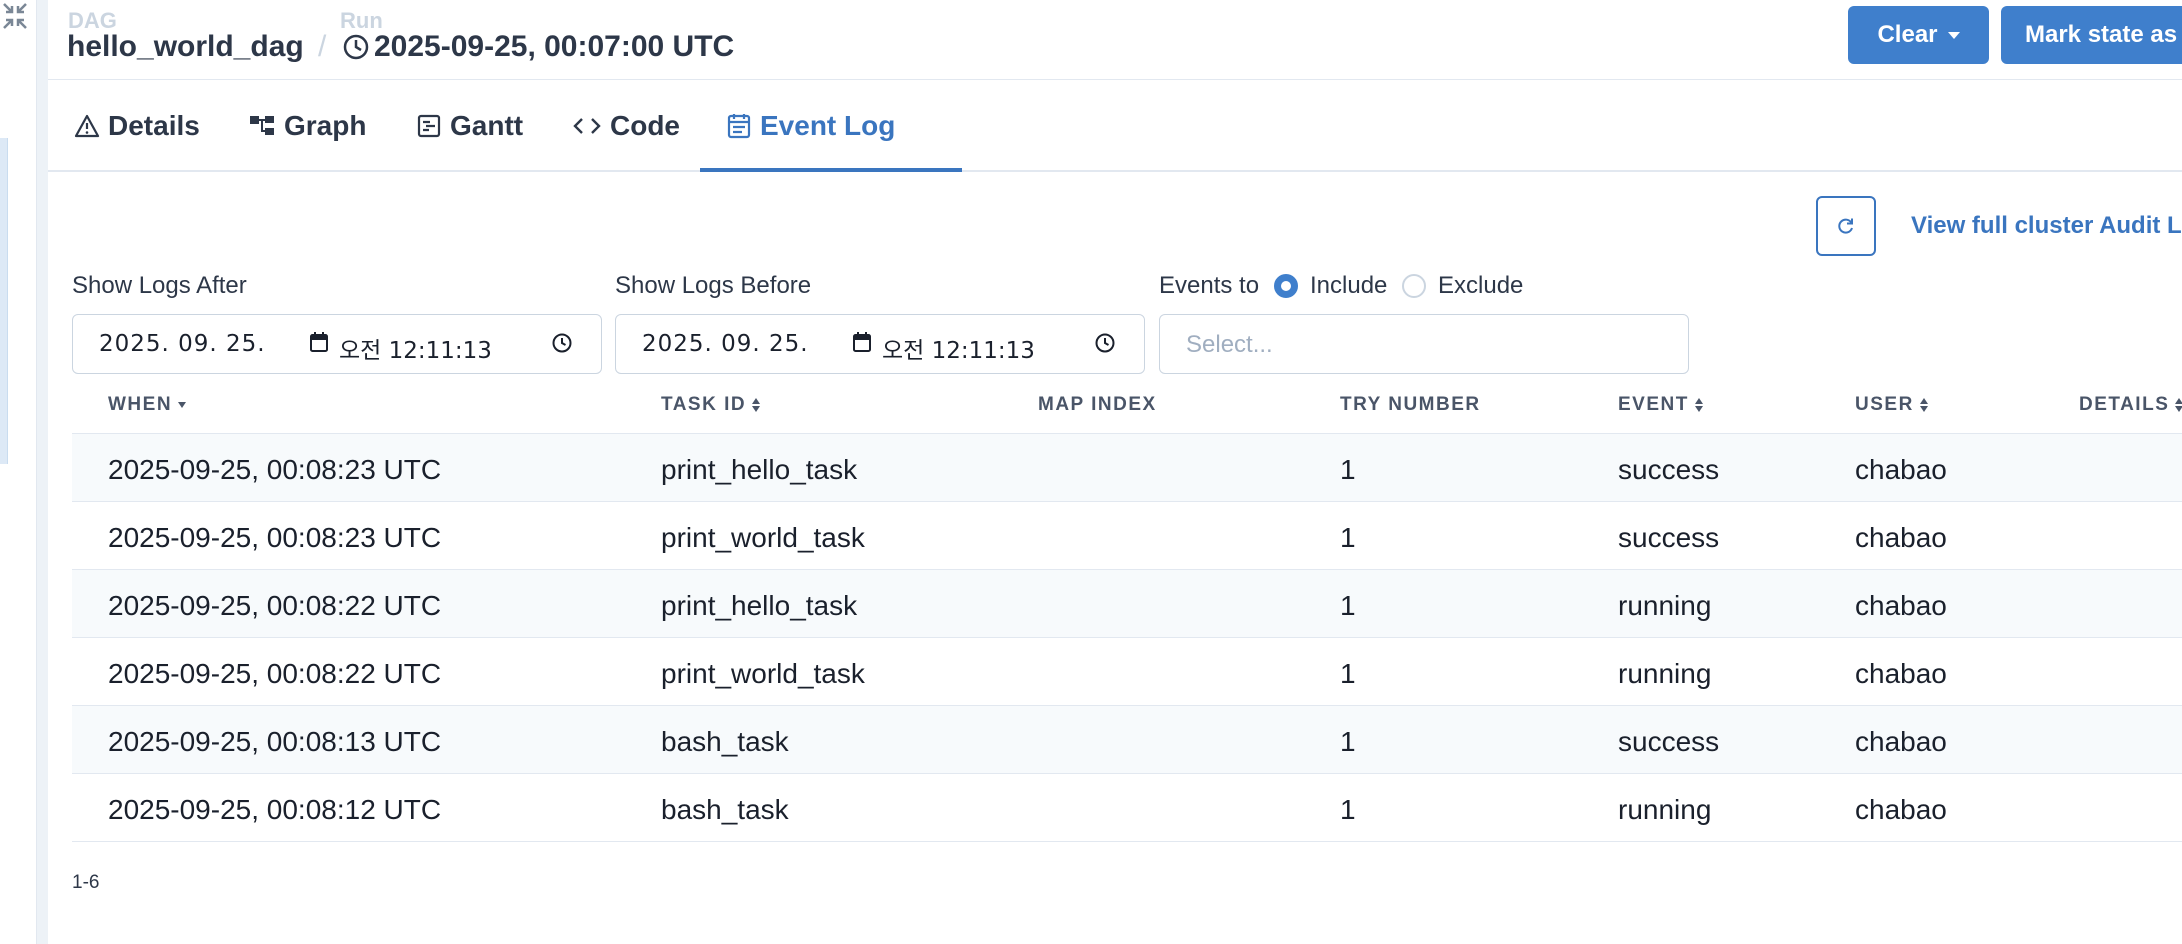 The width and height of the screenshot is (2182, 944). I want to click on code-icon, so click(587, 126).